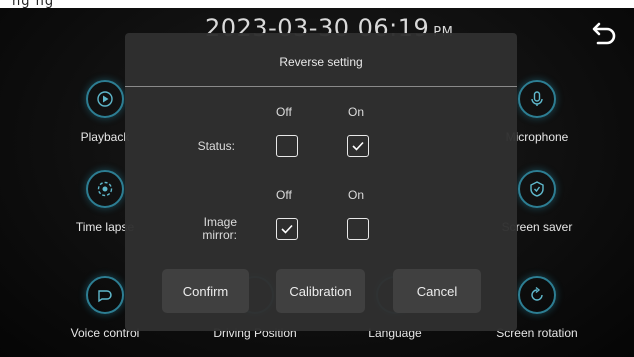  Describe the element at coordinates (537, 99) in the screenshot. I see `microphone-icon` at that location.